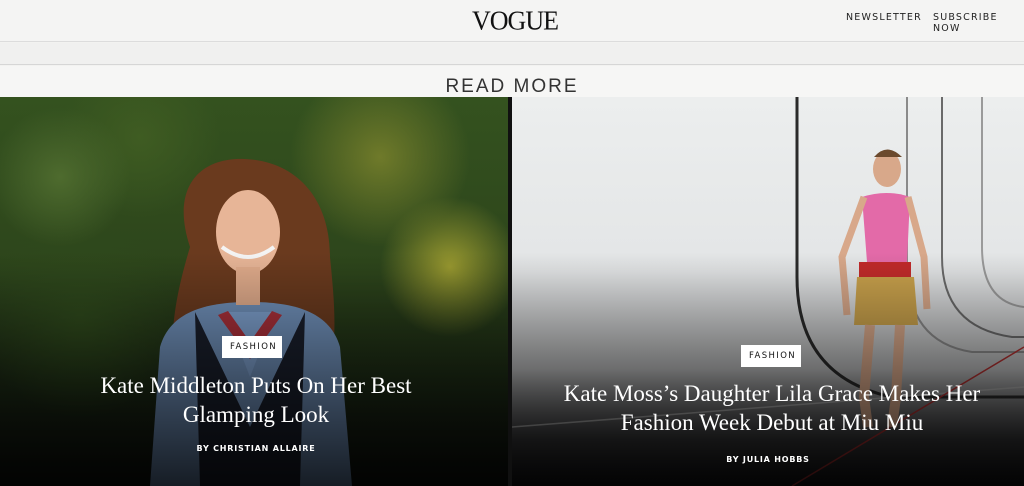 The height and width of the screenshot is (486, 1024). I want to click on site-header: VOGUE NEWSLETTER SUBSCRIBE NOW, so click(512, 21).